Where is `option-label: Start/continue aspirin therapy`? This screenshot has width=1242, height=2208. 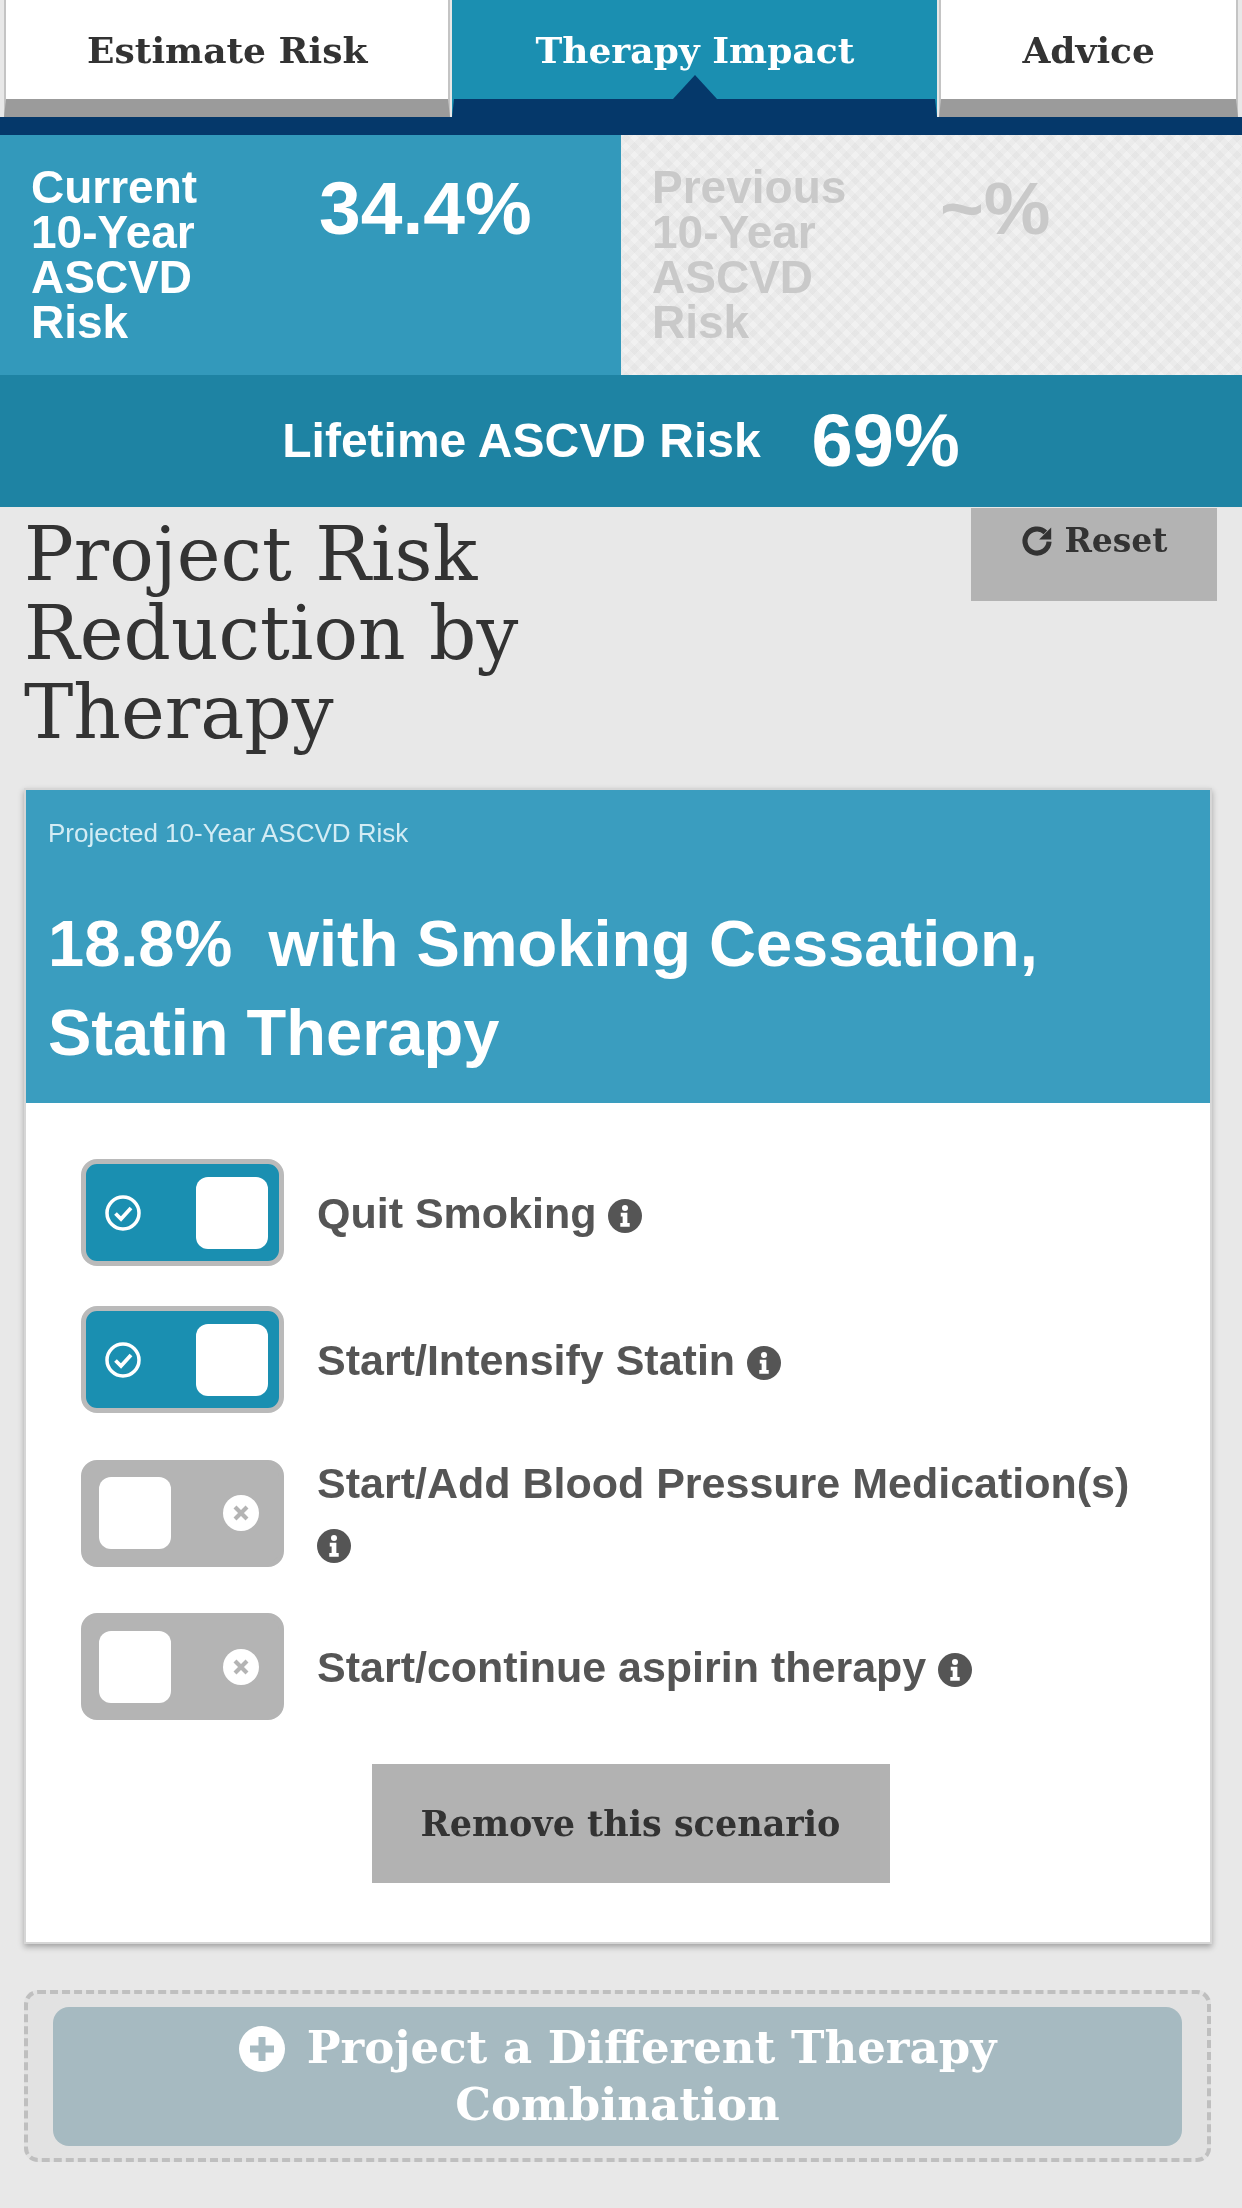
option-label: Start/continue aspirin therapy is located at coordinates (622, 1666).